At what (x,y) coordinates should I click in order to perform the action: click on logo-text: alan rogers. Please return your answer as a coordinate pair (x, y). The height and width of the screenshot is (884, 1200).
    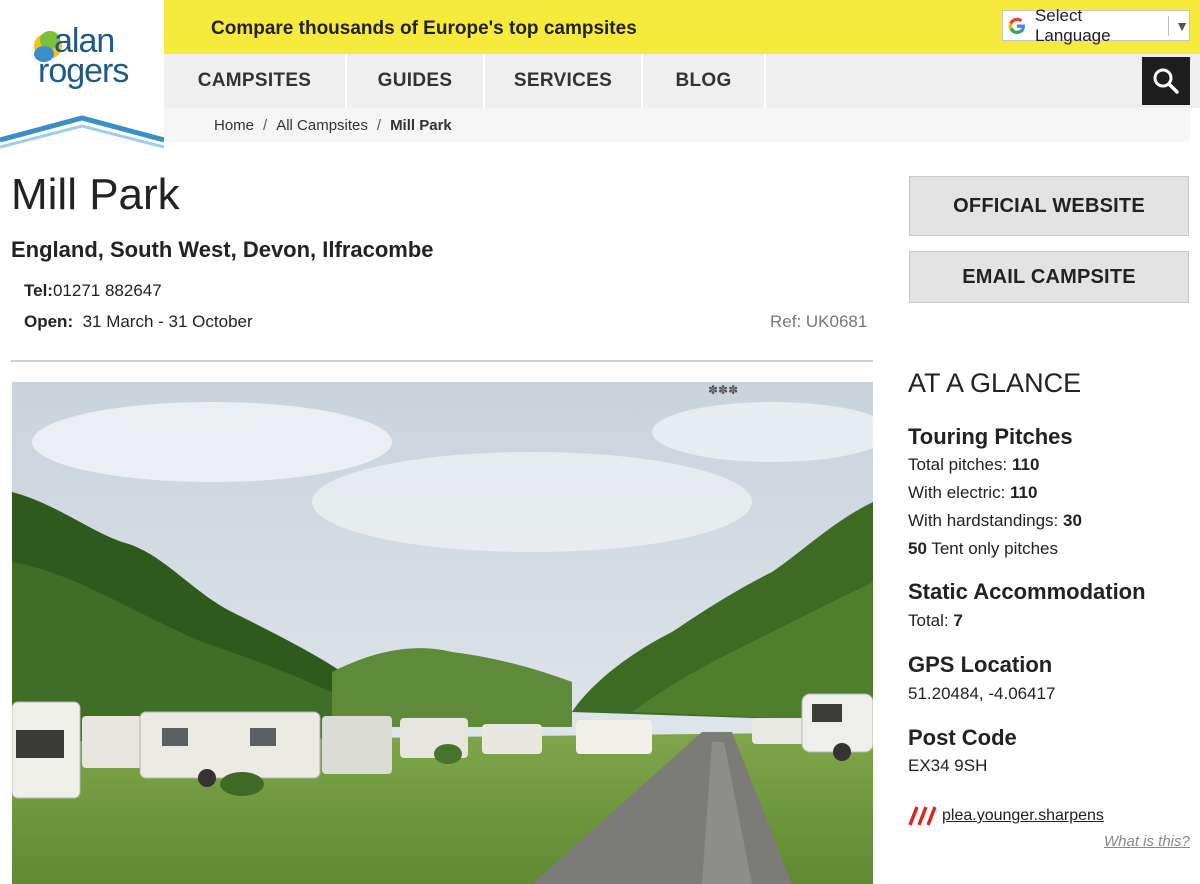
    Looking at the image, I should click on (88, 57).